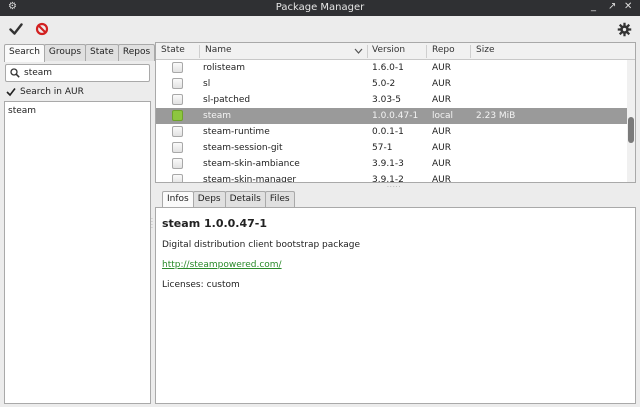  I want to click on table-row-selected: steam 1.0.0.47-1 local 2.23 MiB, so click(392, 116).